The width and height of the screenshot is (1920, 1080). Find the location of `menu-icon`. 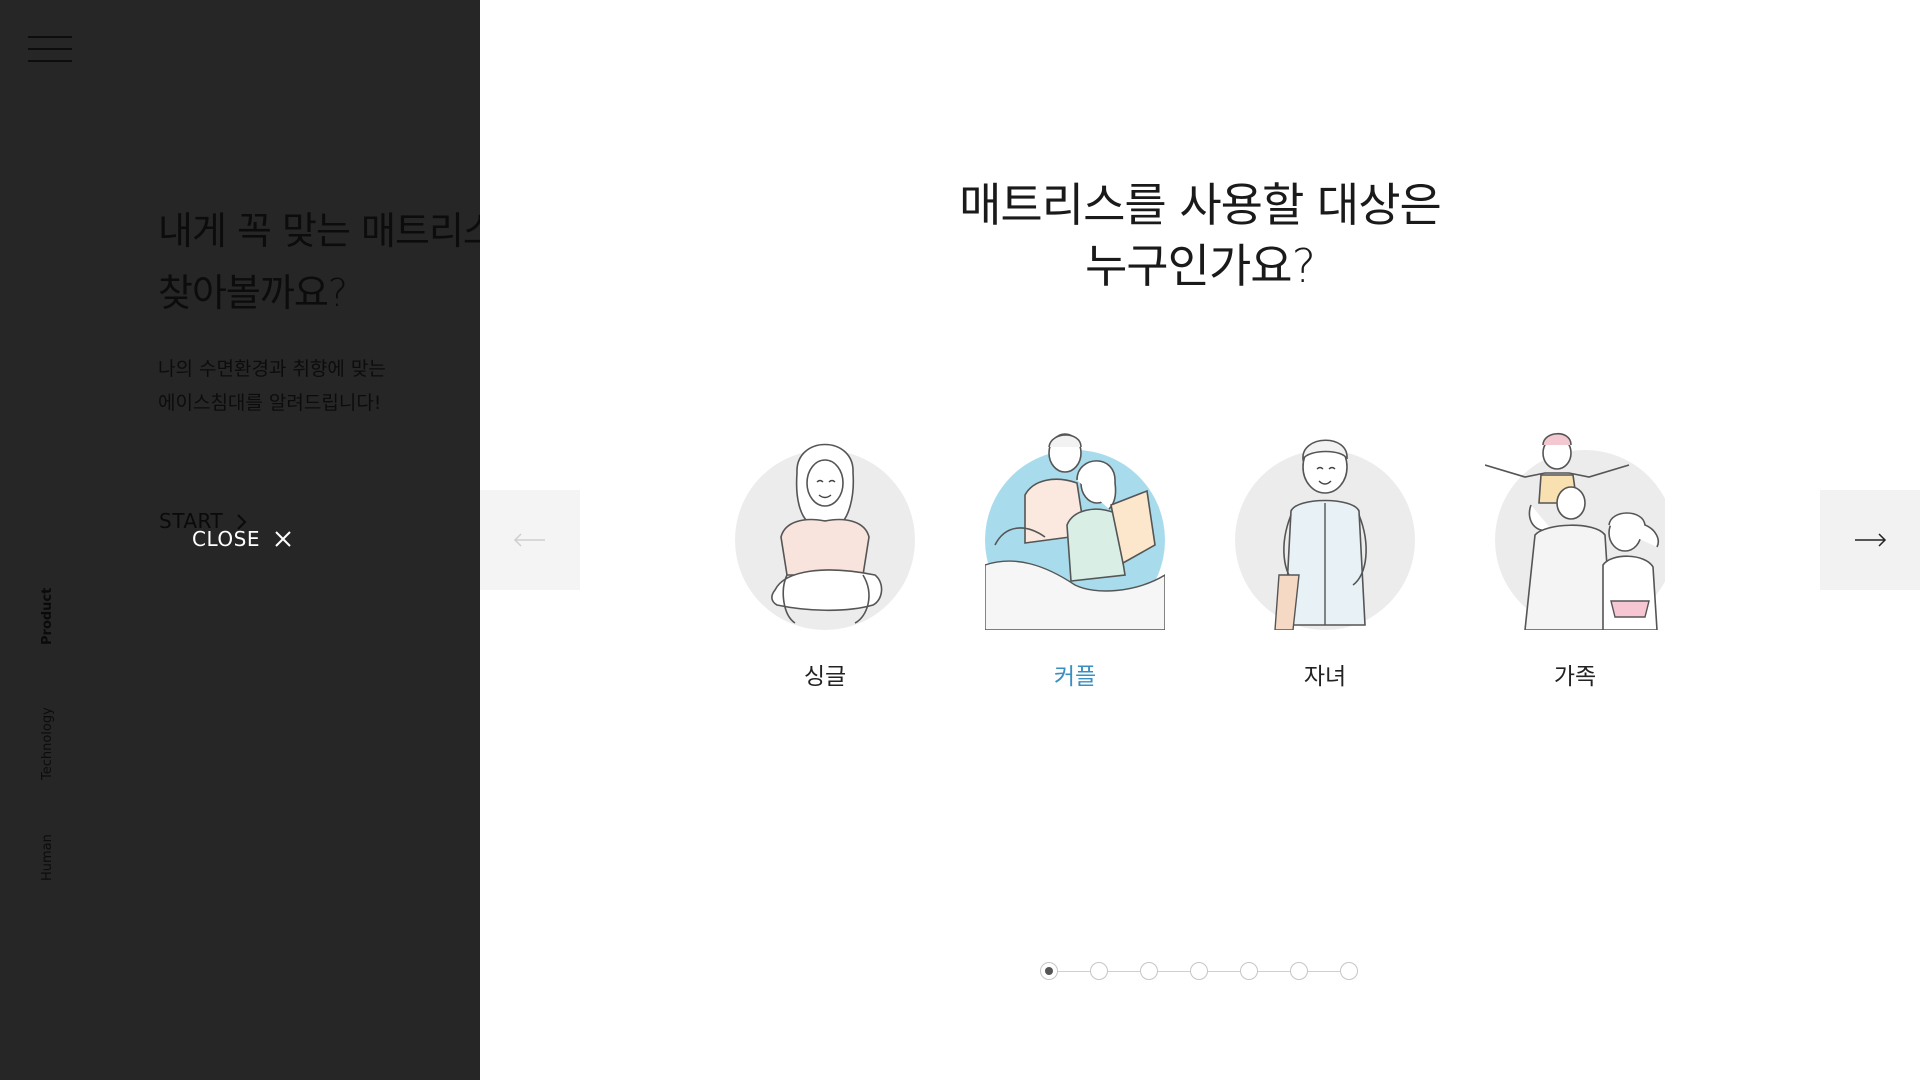

menu-icon is located at coordinates (50, 50).